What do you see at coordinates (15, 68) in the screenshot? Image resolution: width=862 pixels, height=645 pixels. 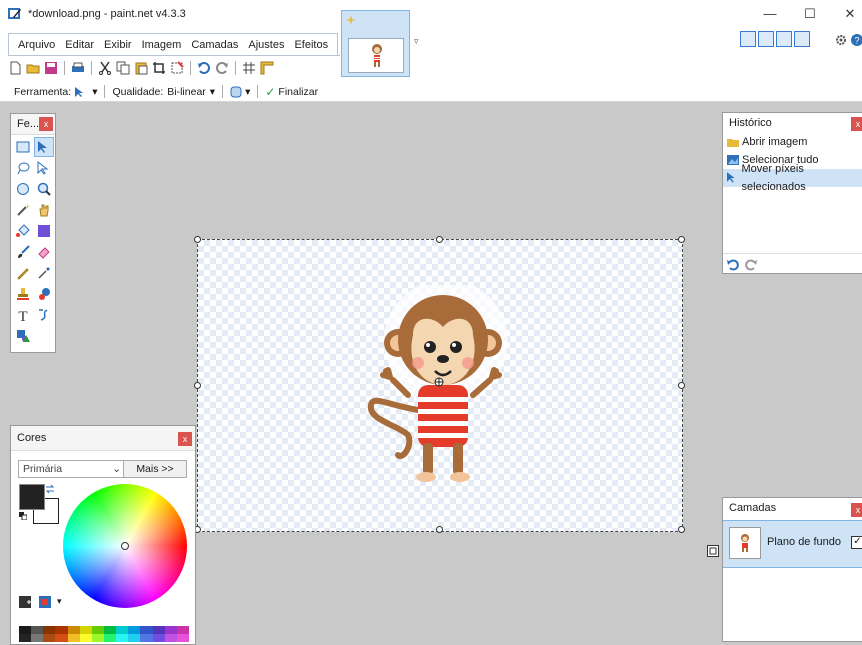 I see `new-file-icon` at bounding box center [15, 68].